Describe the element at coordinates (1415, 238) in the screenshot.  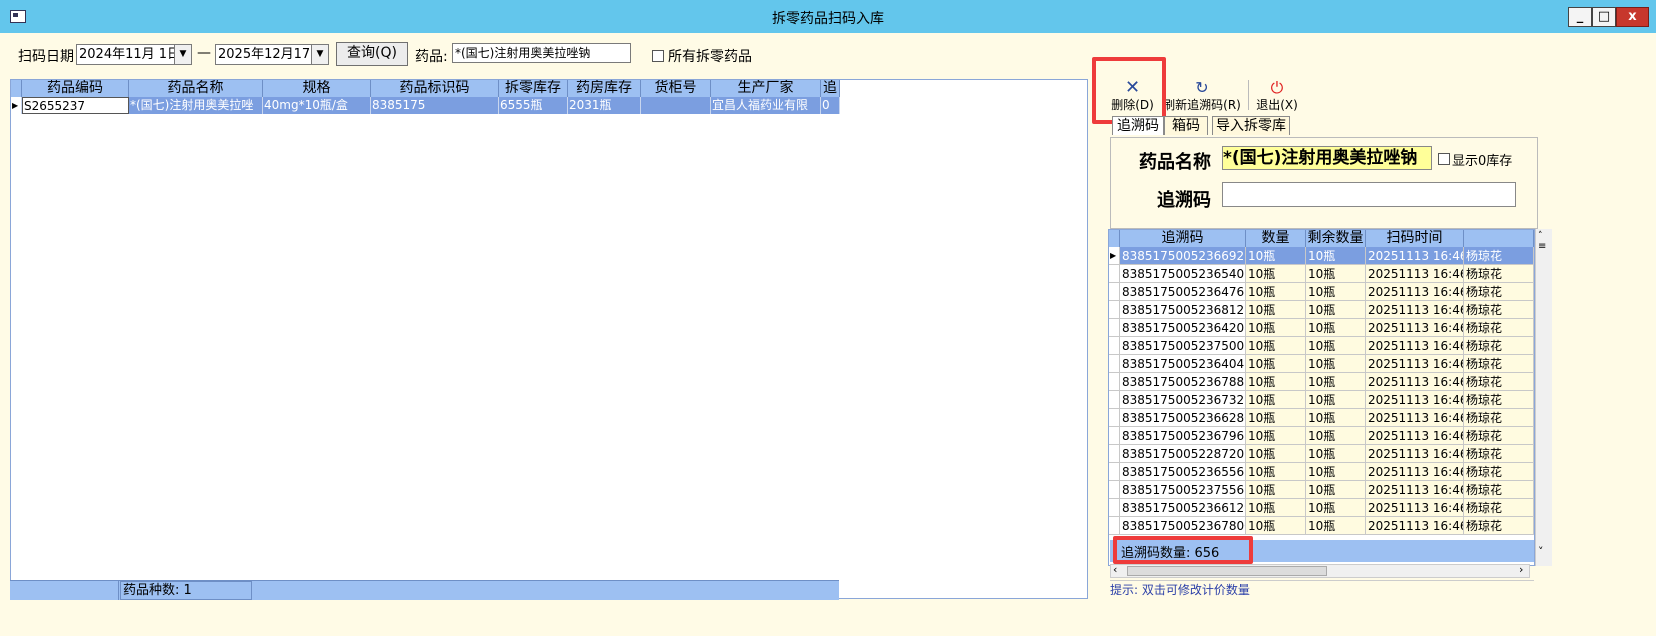
I see `col-scan-time: 扫码时间` at that location.